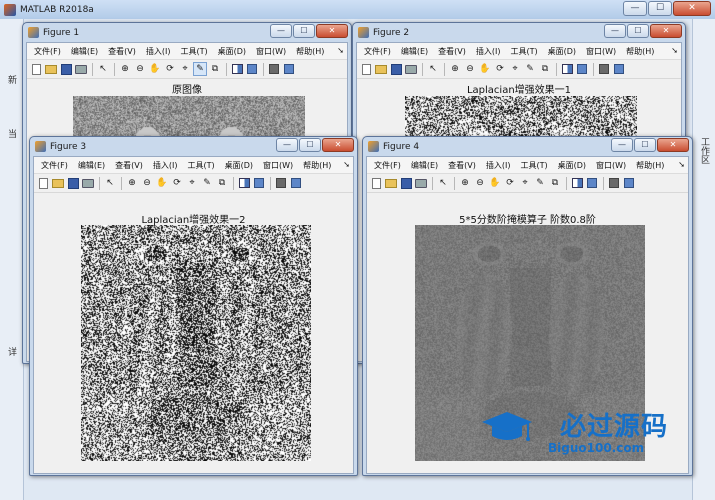 The width and height of the screenshot is (715, 500). Describe the element at coordinates (527, 146) in the screenshot. I see `figure-title-bar: Figure 4 — ☐ ✕` at that location.